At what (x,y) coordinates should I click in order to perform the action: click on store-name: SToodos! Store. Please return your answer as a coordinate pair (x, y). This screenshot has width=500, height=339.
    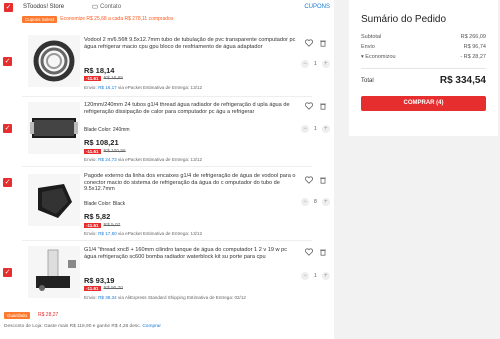
    Looking at the image, I should click on (43, 7).